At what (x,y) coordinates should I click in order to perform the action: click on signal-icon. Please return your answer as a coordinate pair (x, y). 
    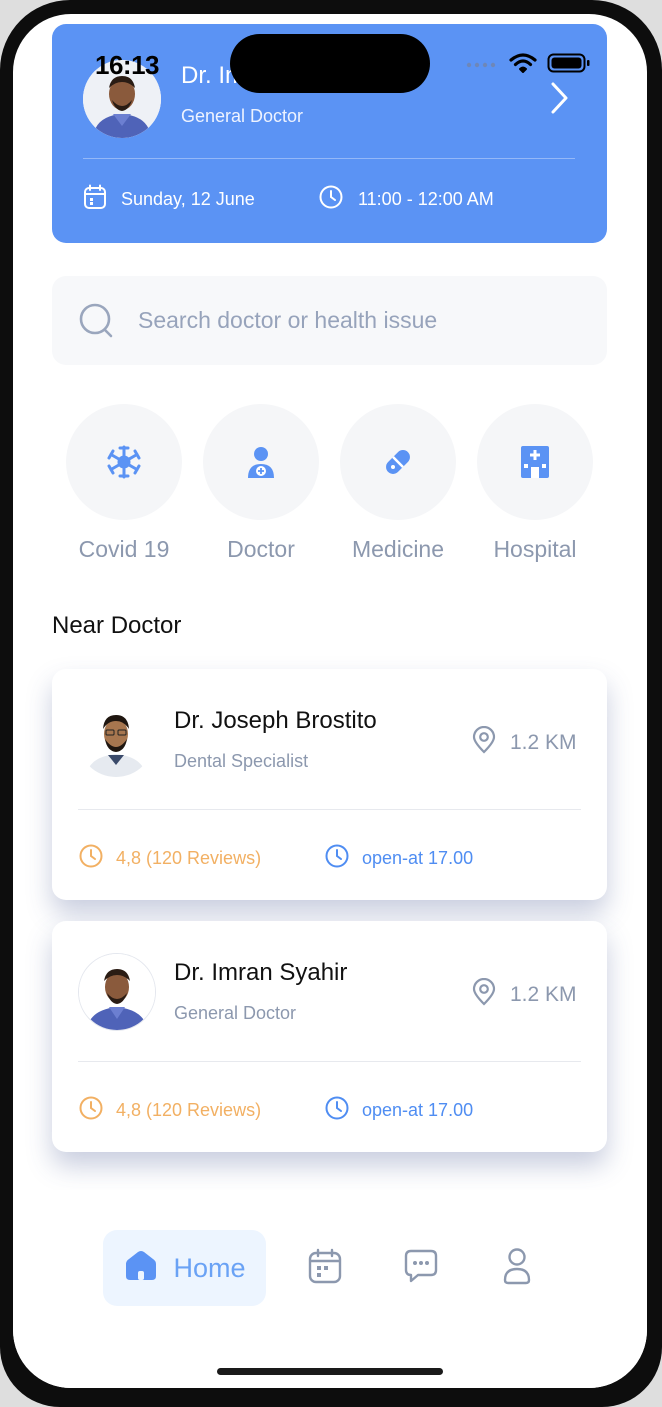
    Looking at the image, I should click on (482, 66).